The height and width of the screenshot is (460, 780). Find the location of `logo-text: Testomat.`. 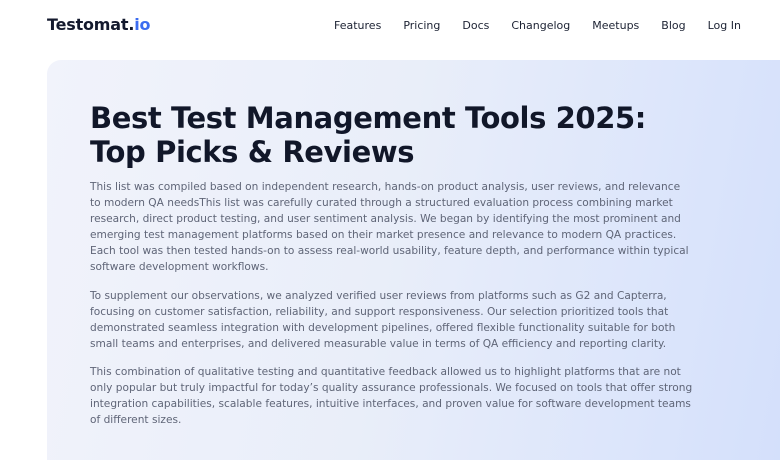

logo-text: Testomat. is located at coordinates (91, 24).